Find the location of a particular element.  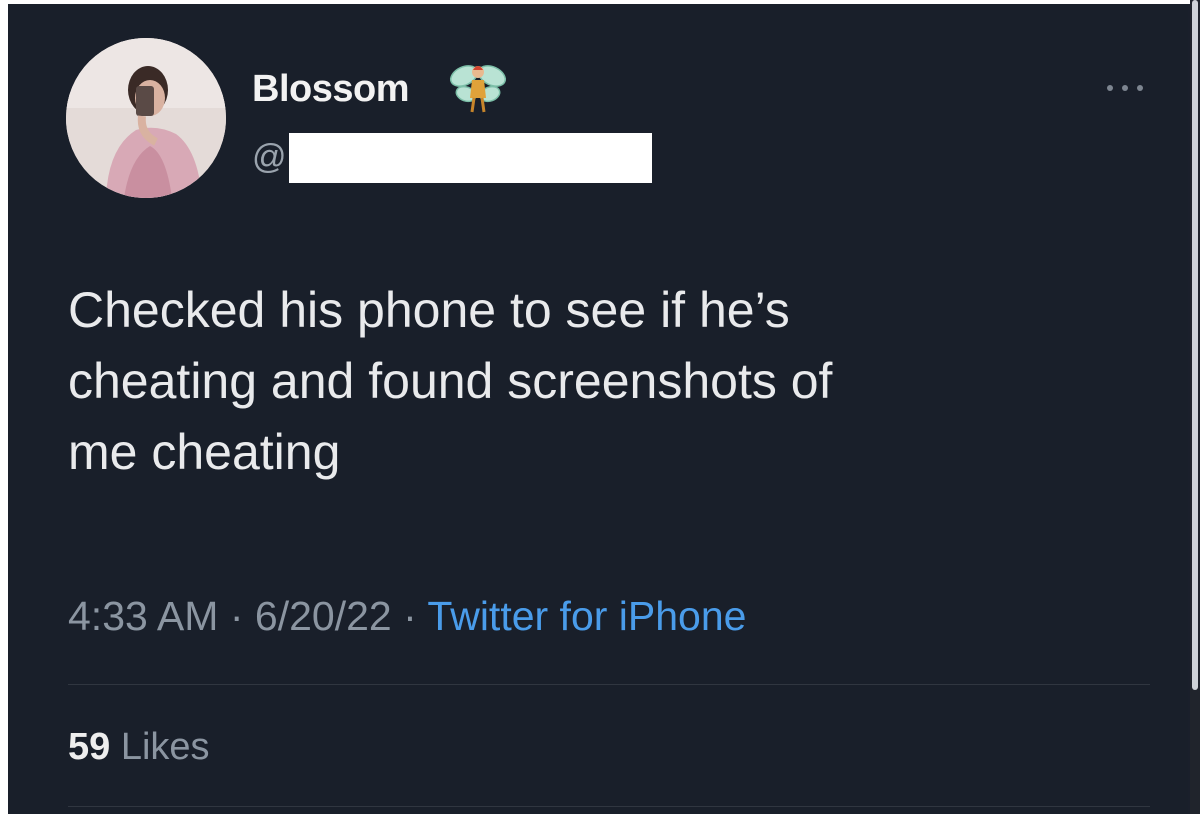

tweet-metadata: 4:33 AM · 6/20/22 · Twitter for iPhone is located at coordinates (407, 616).